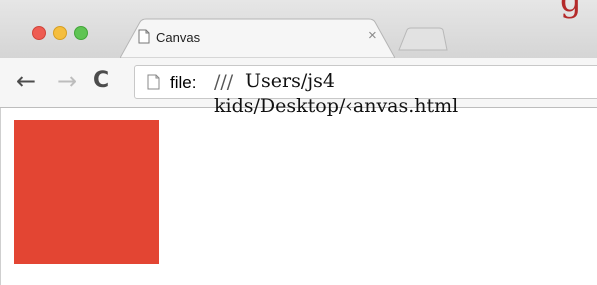  What do you see at coordinates (178, 37) in the screenshot?
I see `tab-title: Canvas` at bounding box center [178, 37].